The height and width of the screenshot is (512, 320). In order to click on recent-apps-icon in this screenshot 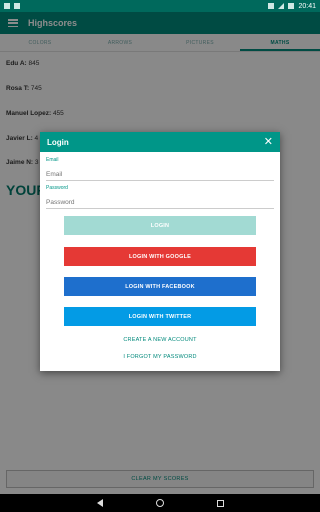, I will do `click(220, 503)`.